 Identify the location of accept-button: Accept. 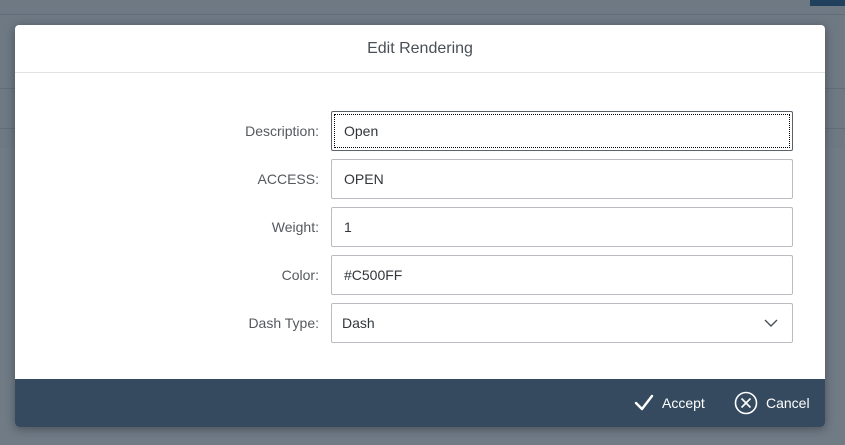
(669, 403).